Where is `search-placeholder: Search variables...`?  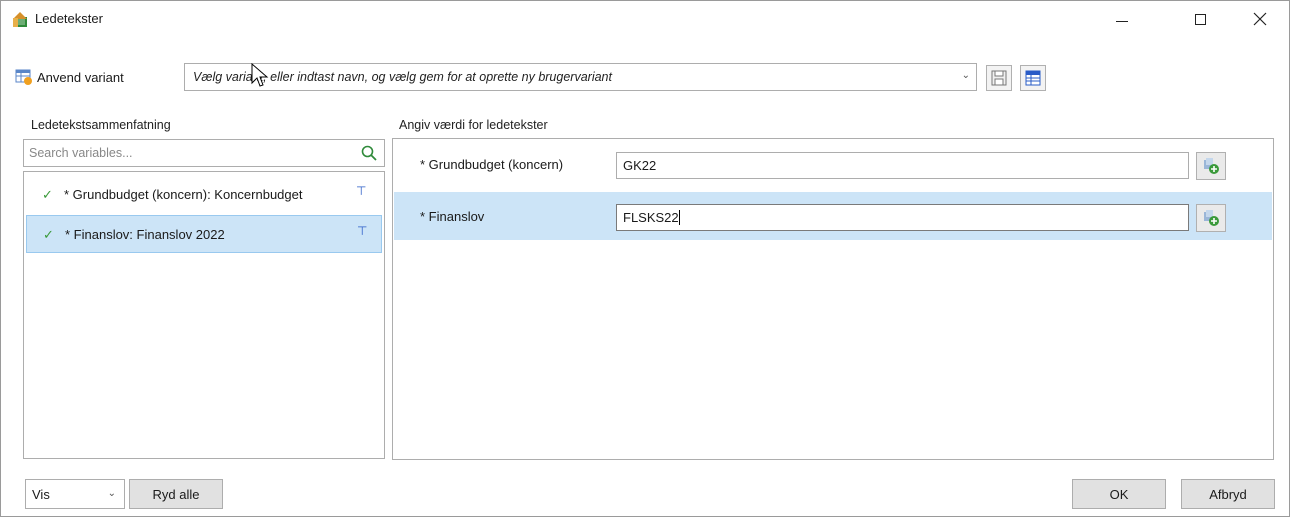 search-placeholder: Search variables... is located at coordinates (81, 153).